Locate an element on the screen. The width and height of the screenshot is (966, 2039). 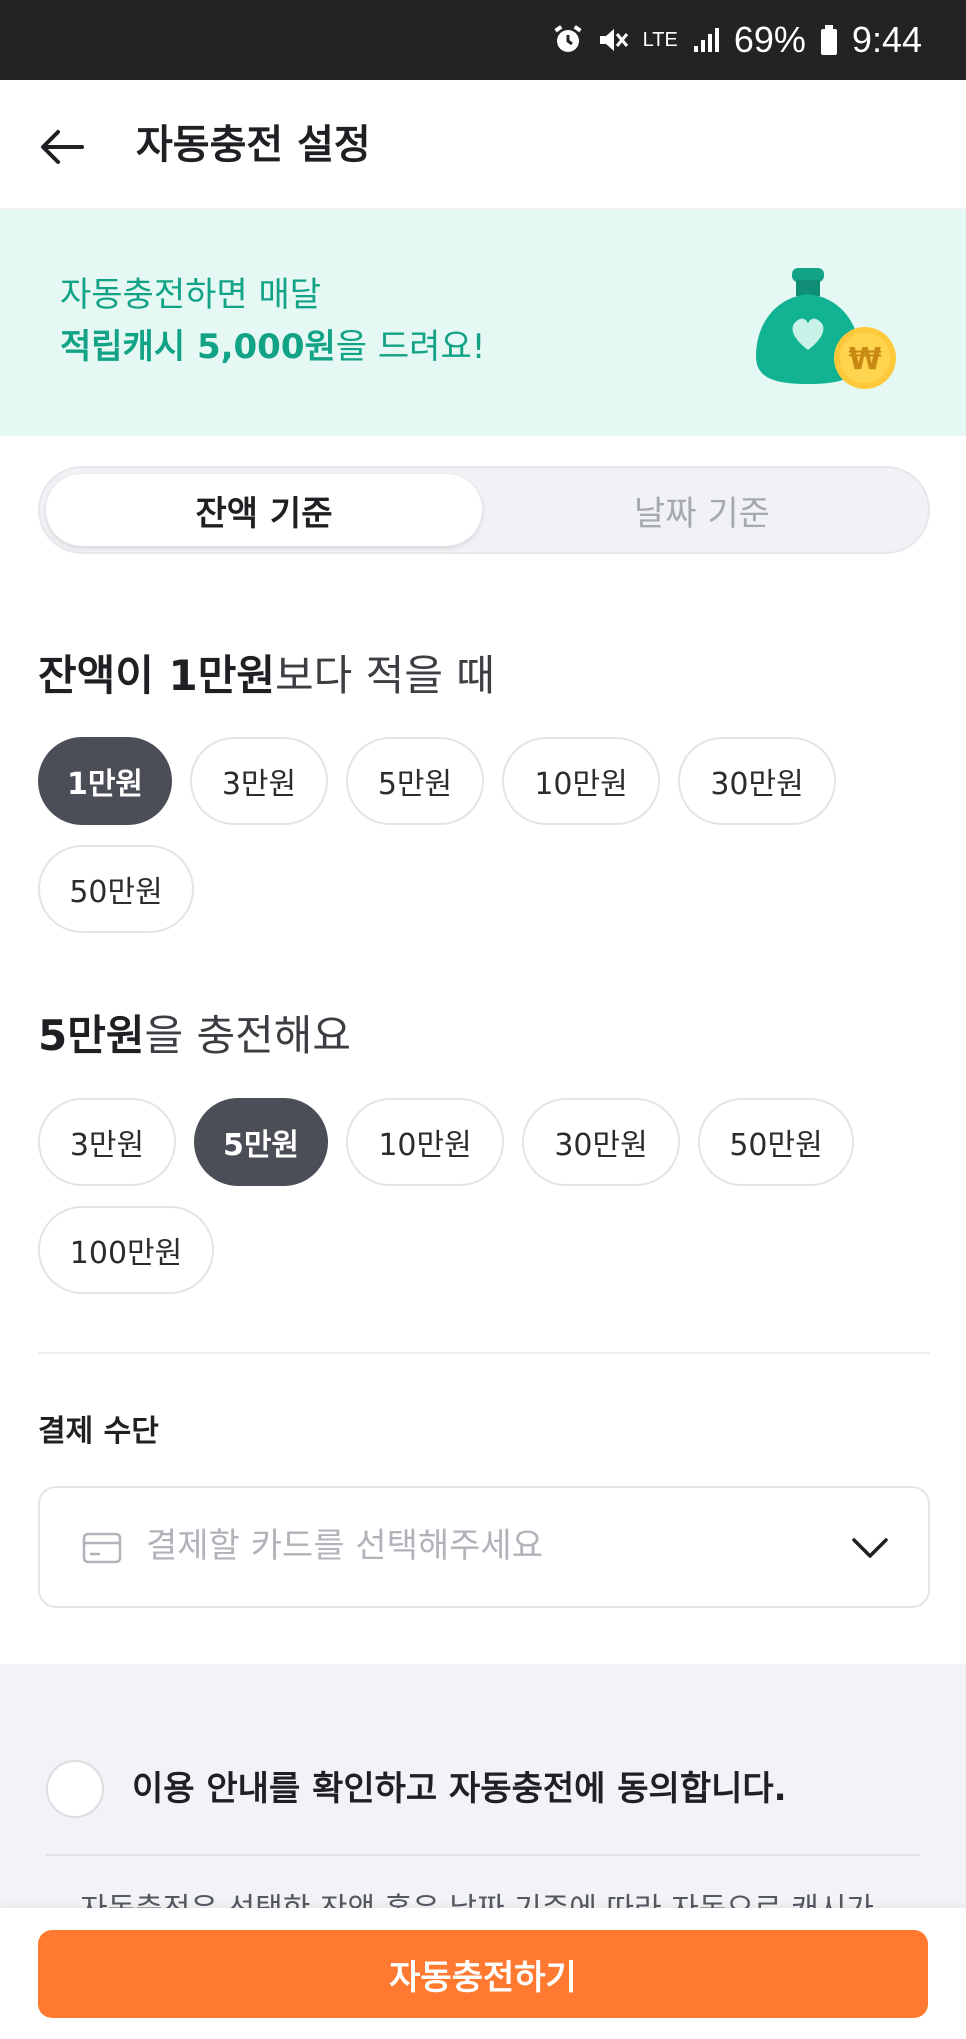
tab-balance: 잔액 기준 is located at coordinates (264, 510).